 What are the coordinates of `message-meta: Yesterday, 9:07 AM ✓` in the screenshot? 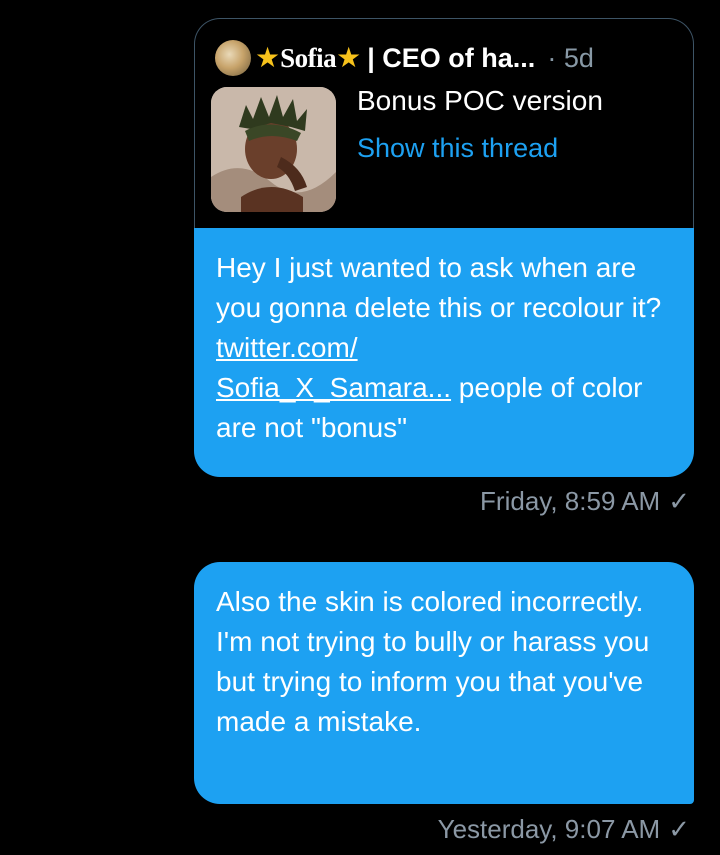 It's located at (564, 829).